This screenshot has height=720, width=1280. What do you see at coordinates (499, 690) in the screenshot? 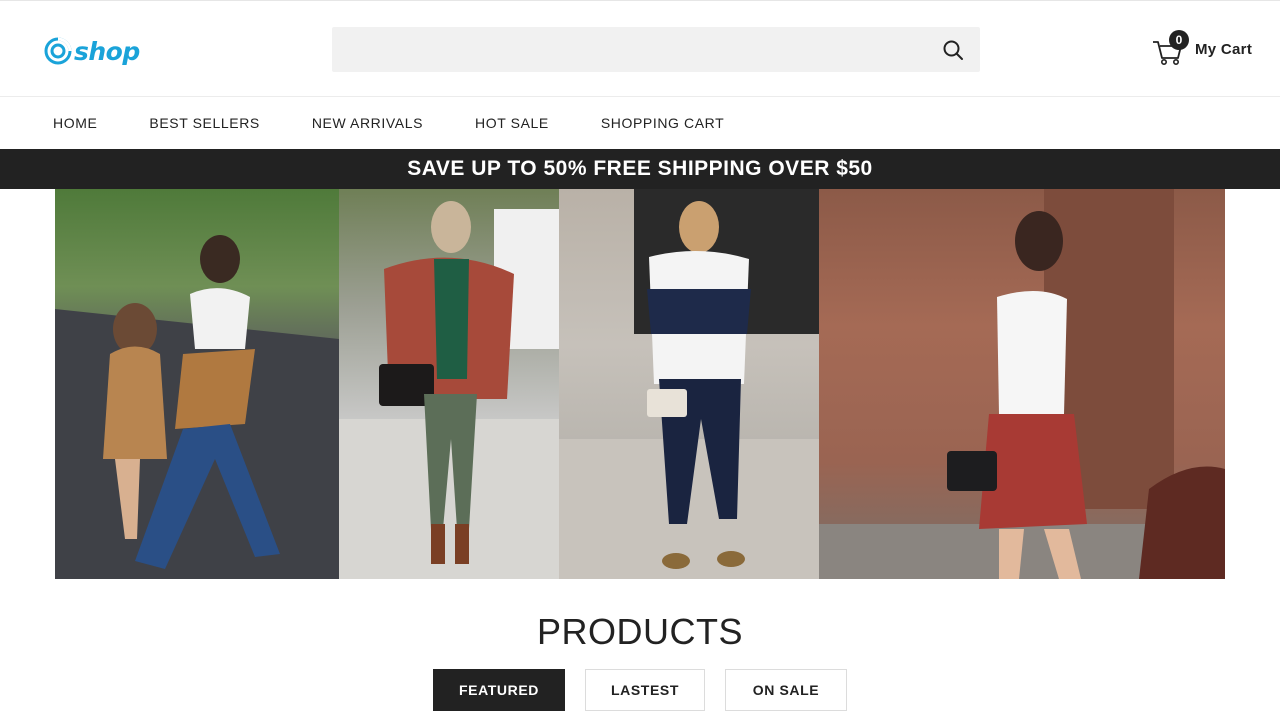
I see `tab-featured: FEATURED` at bounding box center [499, 690].